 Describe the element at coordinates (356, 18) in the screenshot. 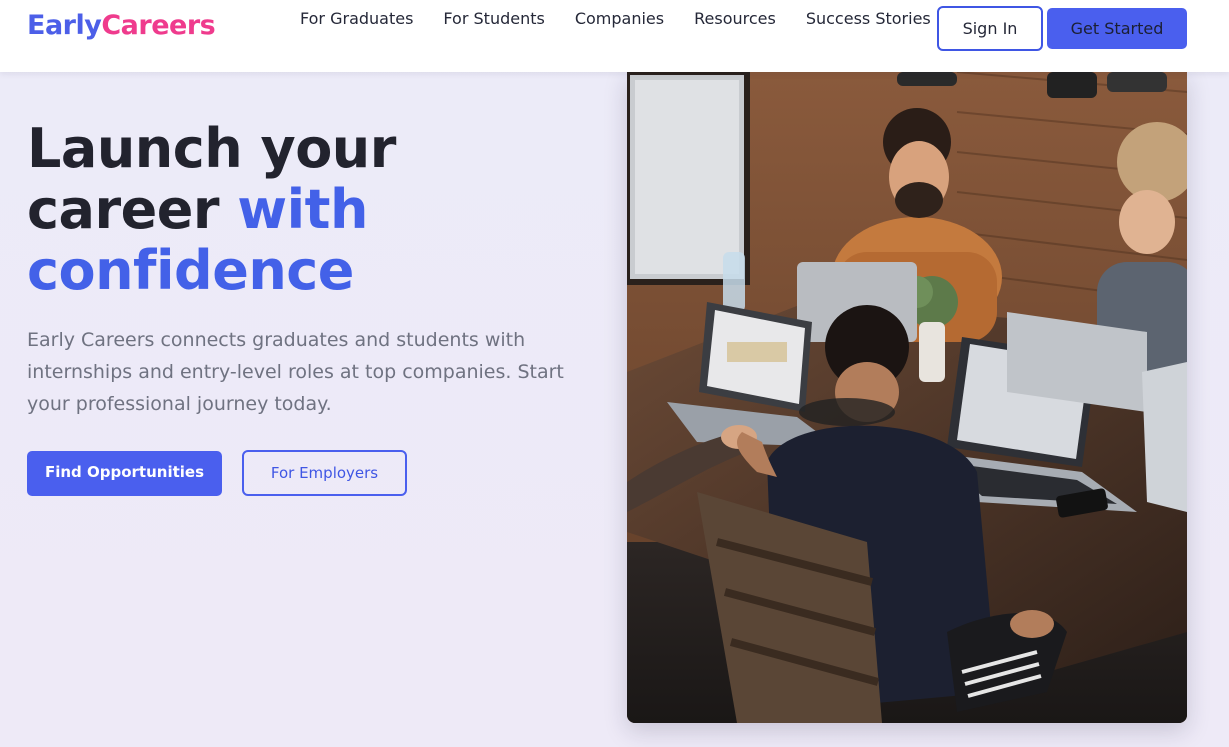

I see `nav-link-graduates: For Graduates` at that location.